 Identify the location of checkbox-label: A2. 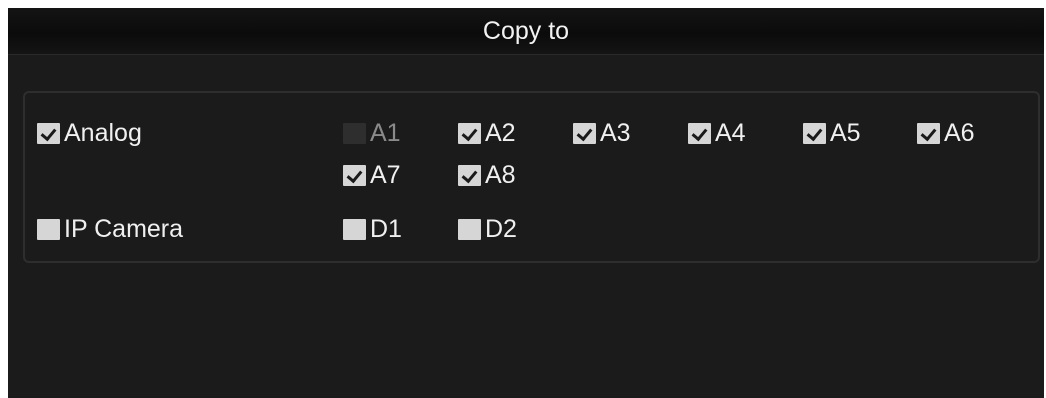
(500, 133).